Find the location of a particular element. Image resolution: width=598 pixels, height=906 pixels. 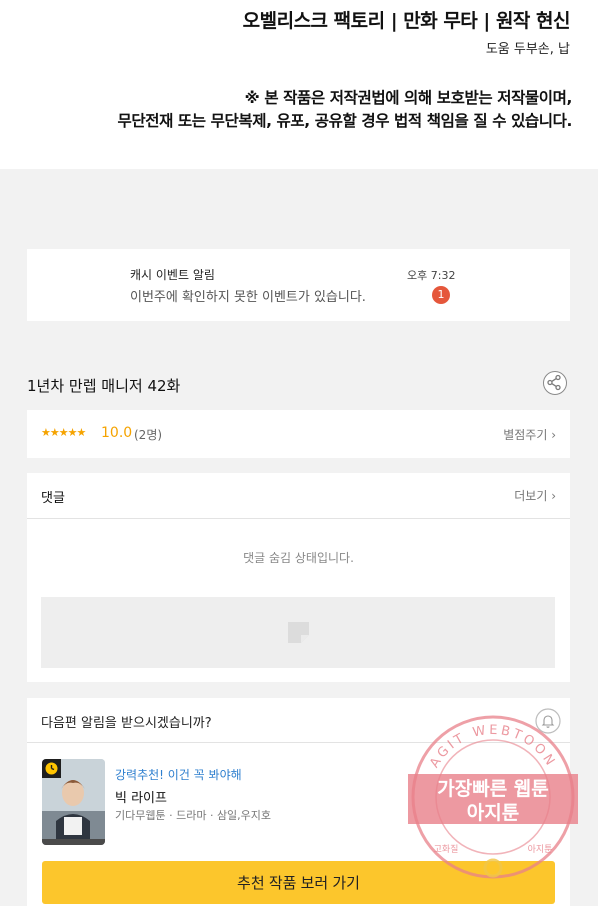

notification-badge: 1 is located at coordinates (441, 295).